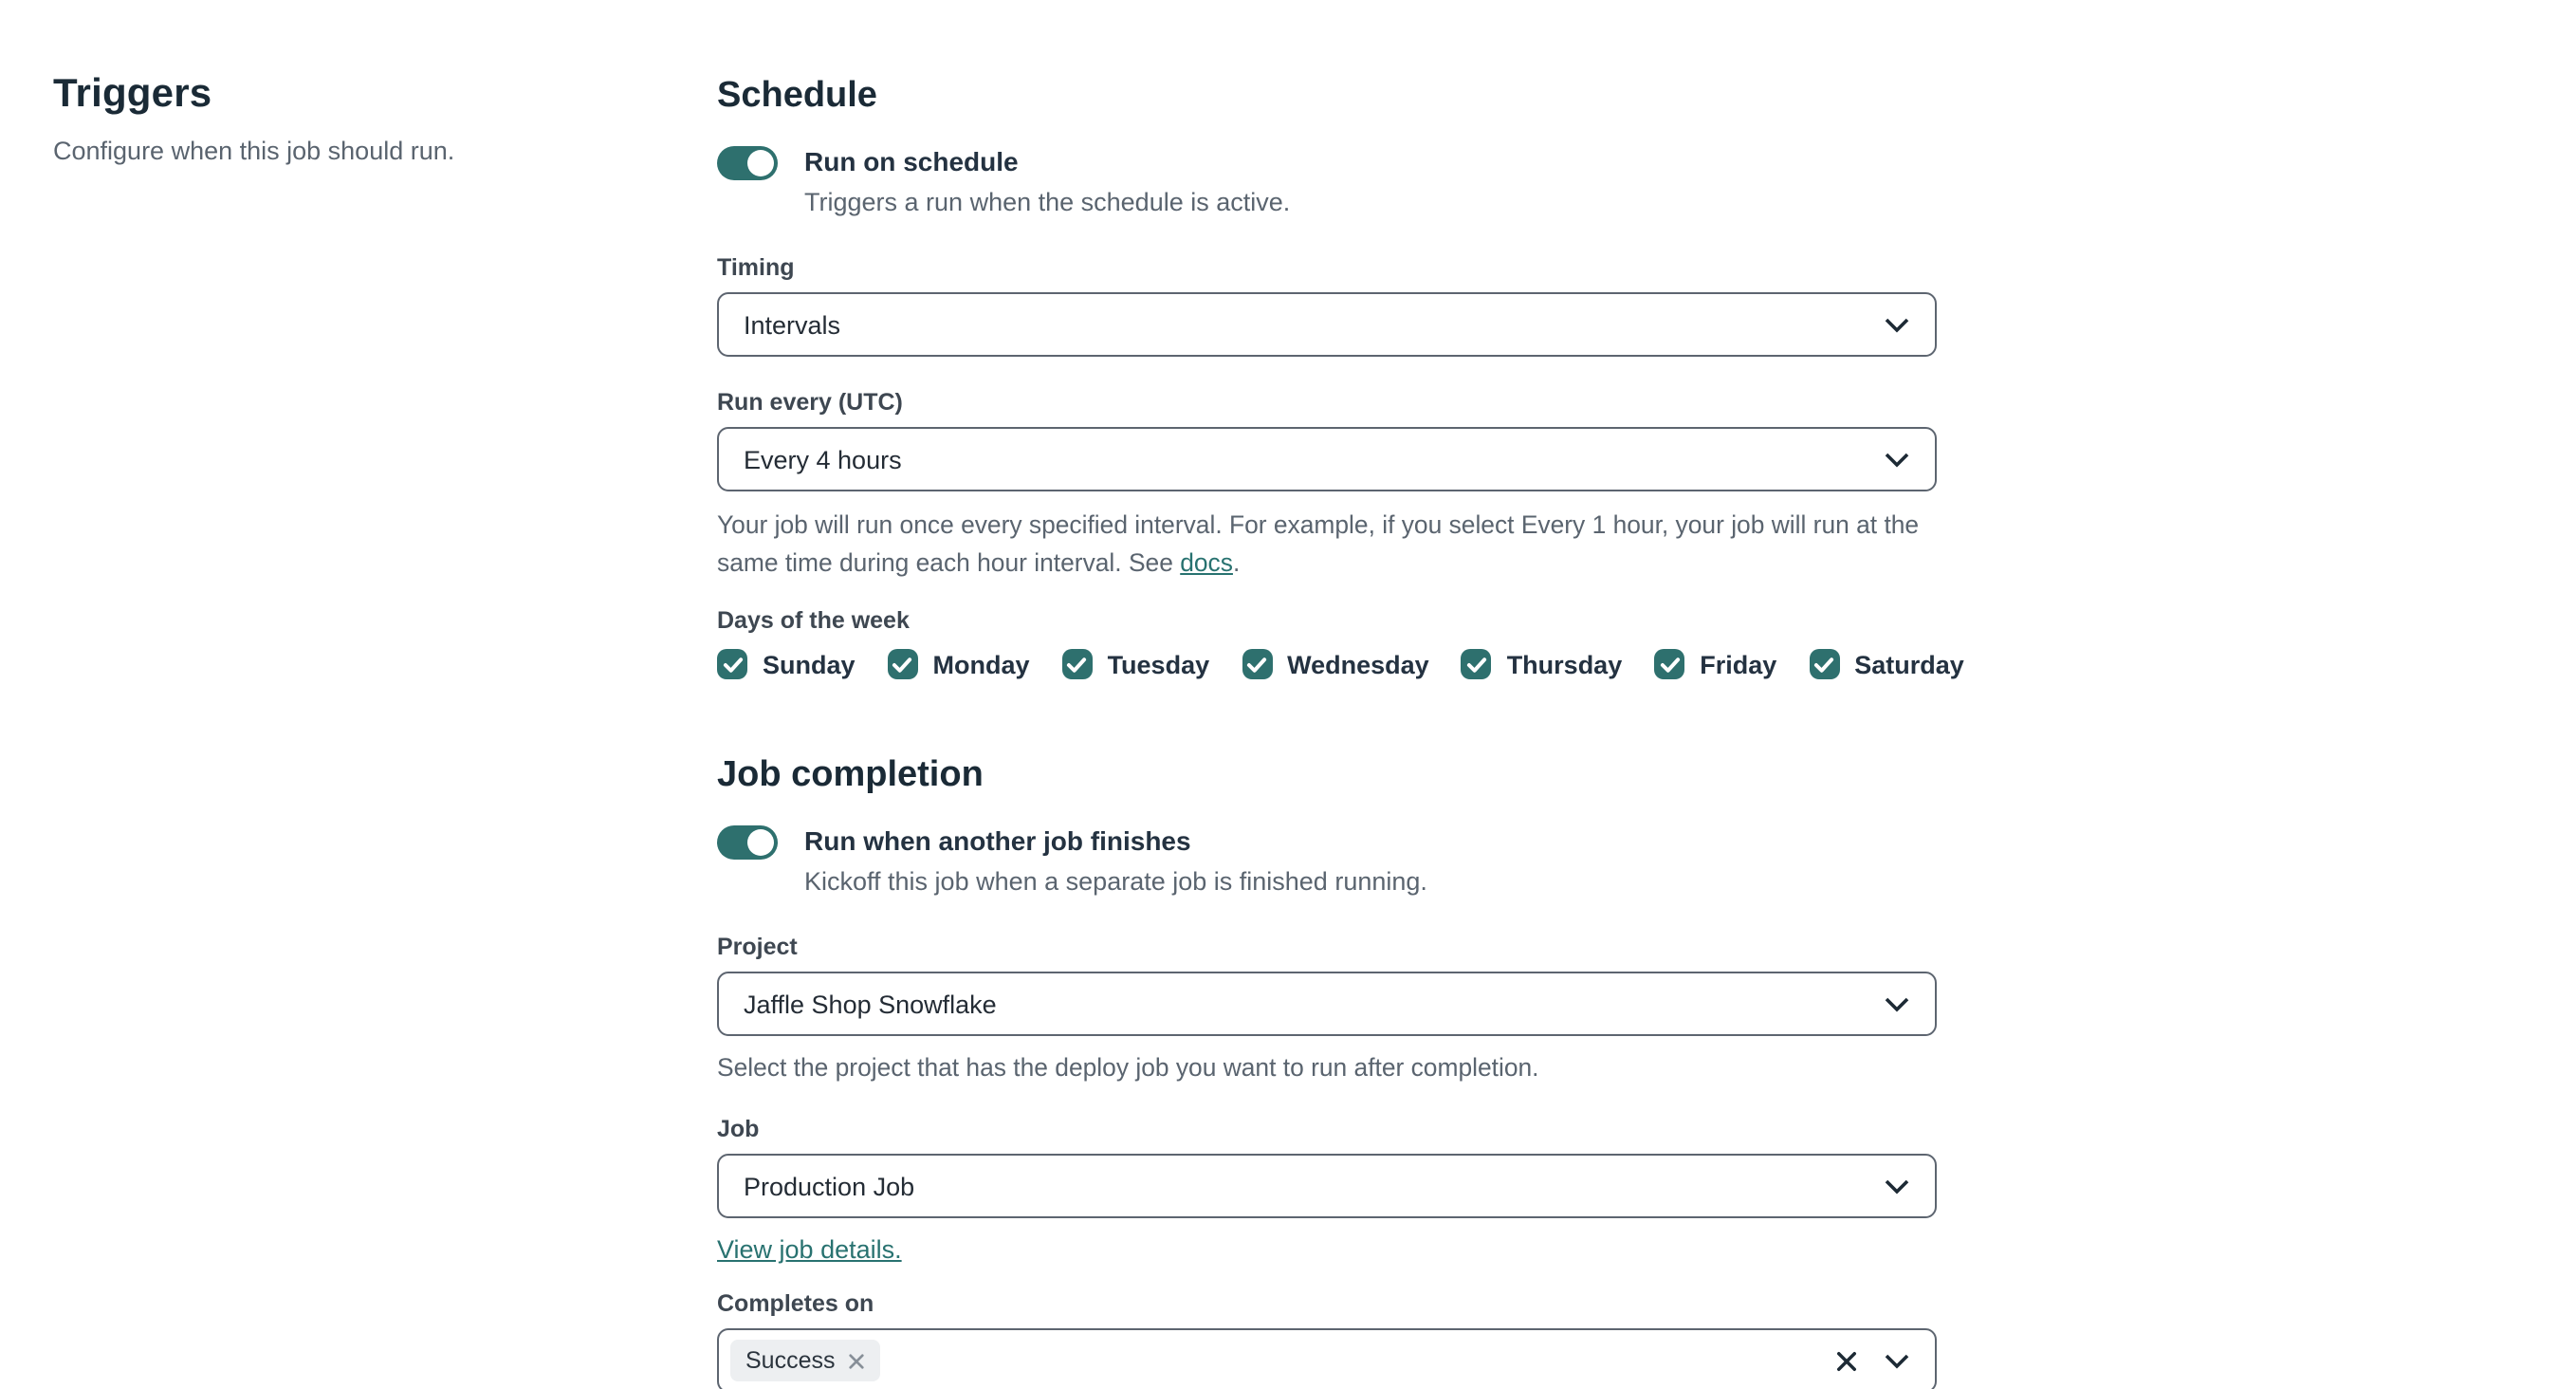 This screenshot has width=2576, height=1389. What do you see at coordinates (1236, 562) in the screenshot?
I see `help-text-end: .` at bounding box center [1236, 562].